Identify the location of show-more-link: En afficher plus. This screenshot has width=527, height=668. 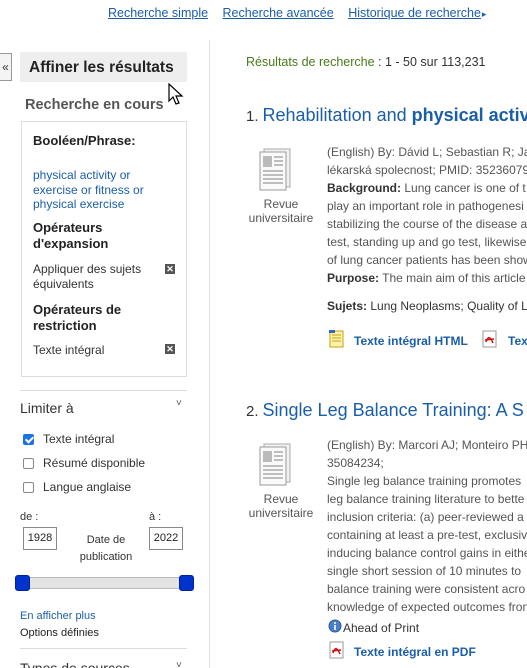
(58, 616).